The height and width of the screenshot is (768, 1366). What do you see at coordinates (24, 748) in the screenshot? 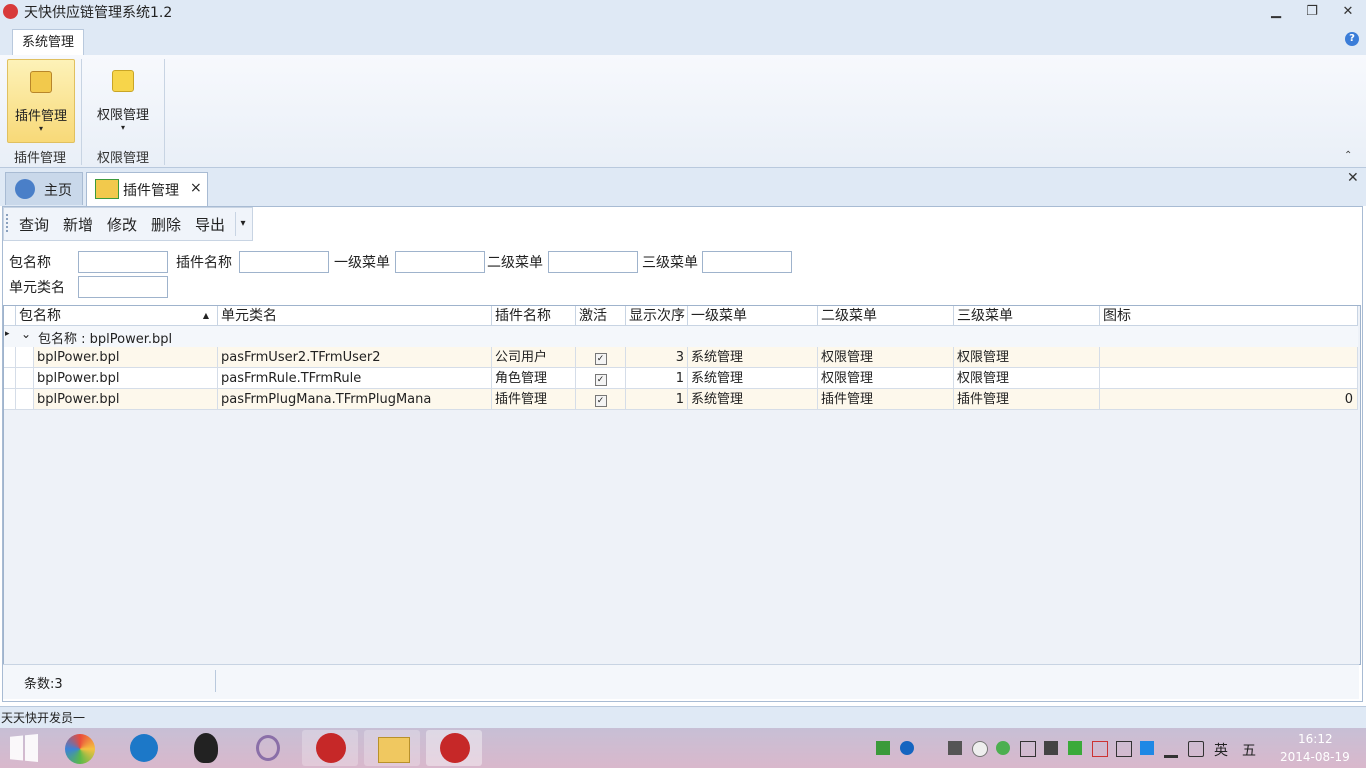
I see `windows-start-icon` at bounding box center [24, 748].